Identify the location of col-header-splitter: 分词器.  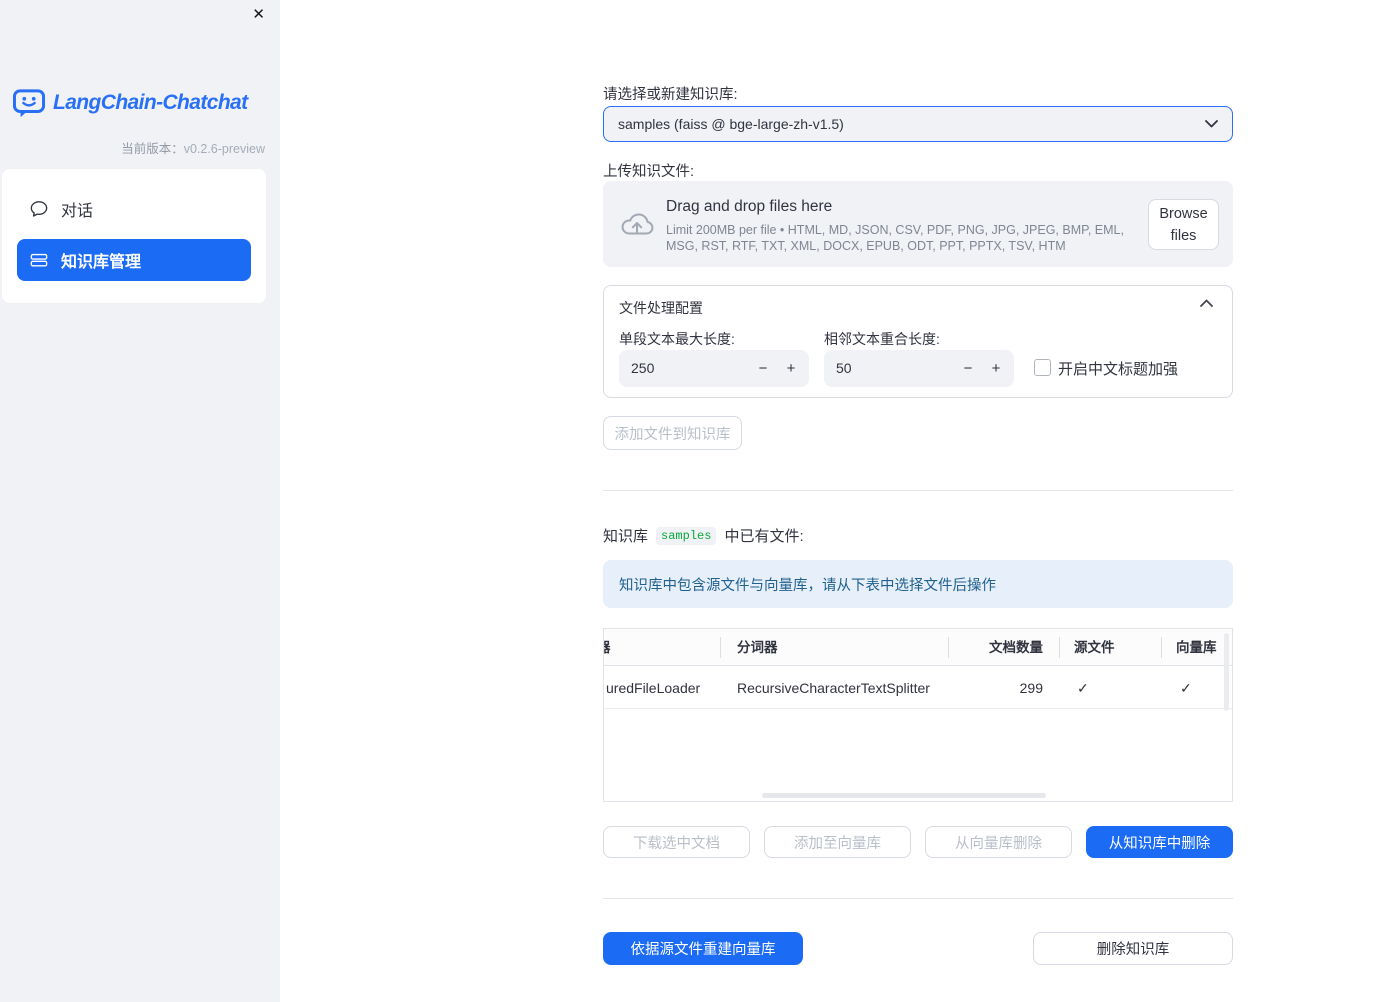
(757, 647).